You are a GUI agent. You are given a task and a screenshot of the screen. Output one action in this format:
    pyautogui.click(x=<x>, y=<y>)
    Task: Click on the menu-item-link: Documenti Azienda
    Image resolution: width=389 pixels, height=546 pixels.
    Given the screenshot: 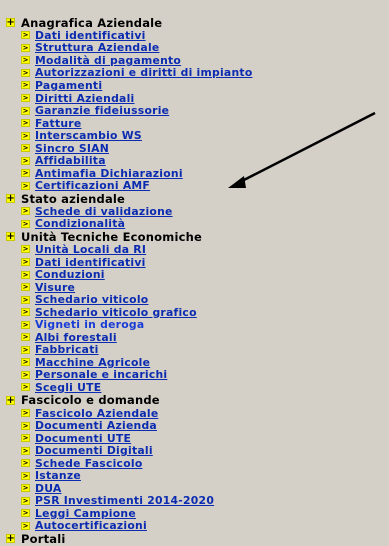 What is the action you would take?
    pyautogui.click(x=96, y=425)
    